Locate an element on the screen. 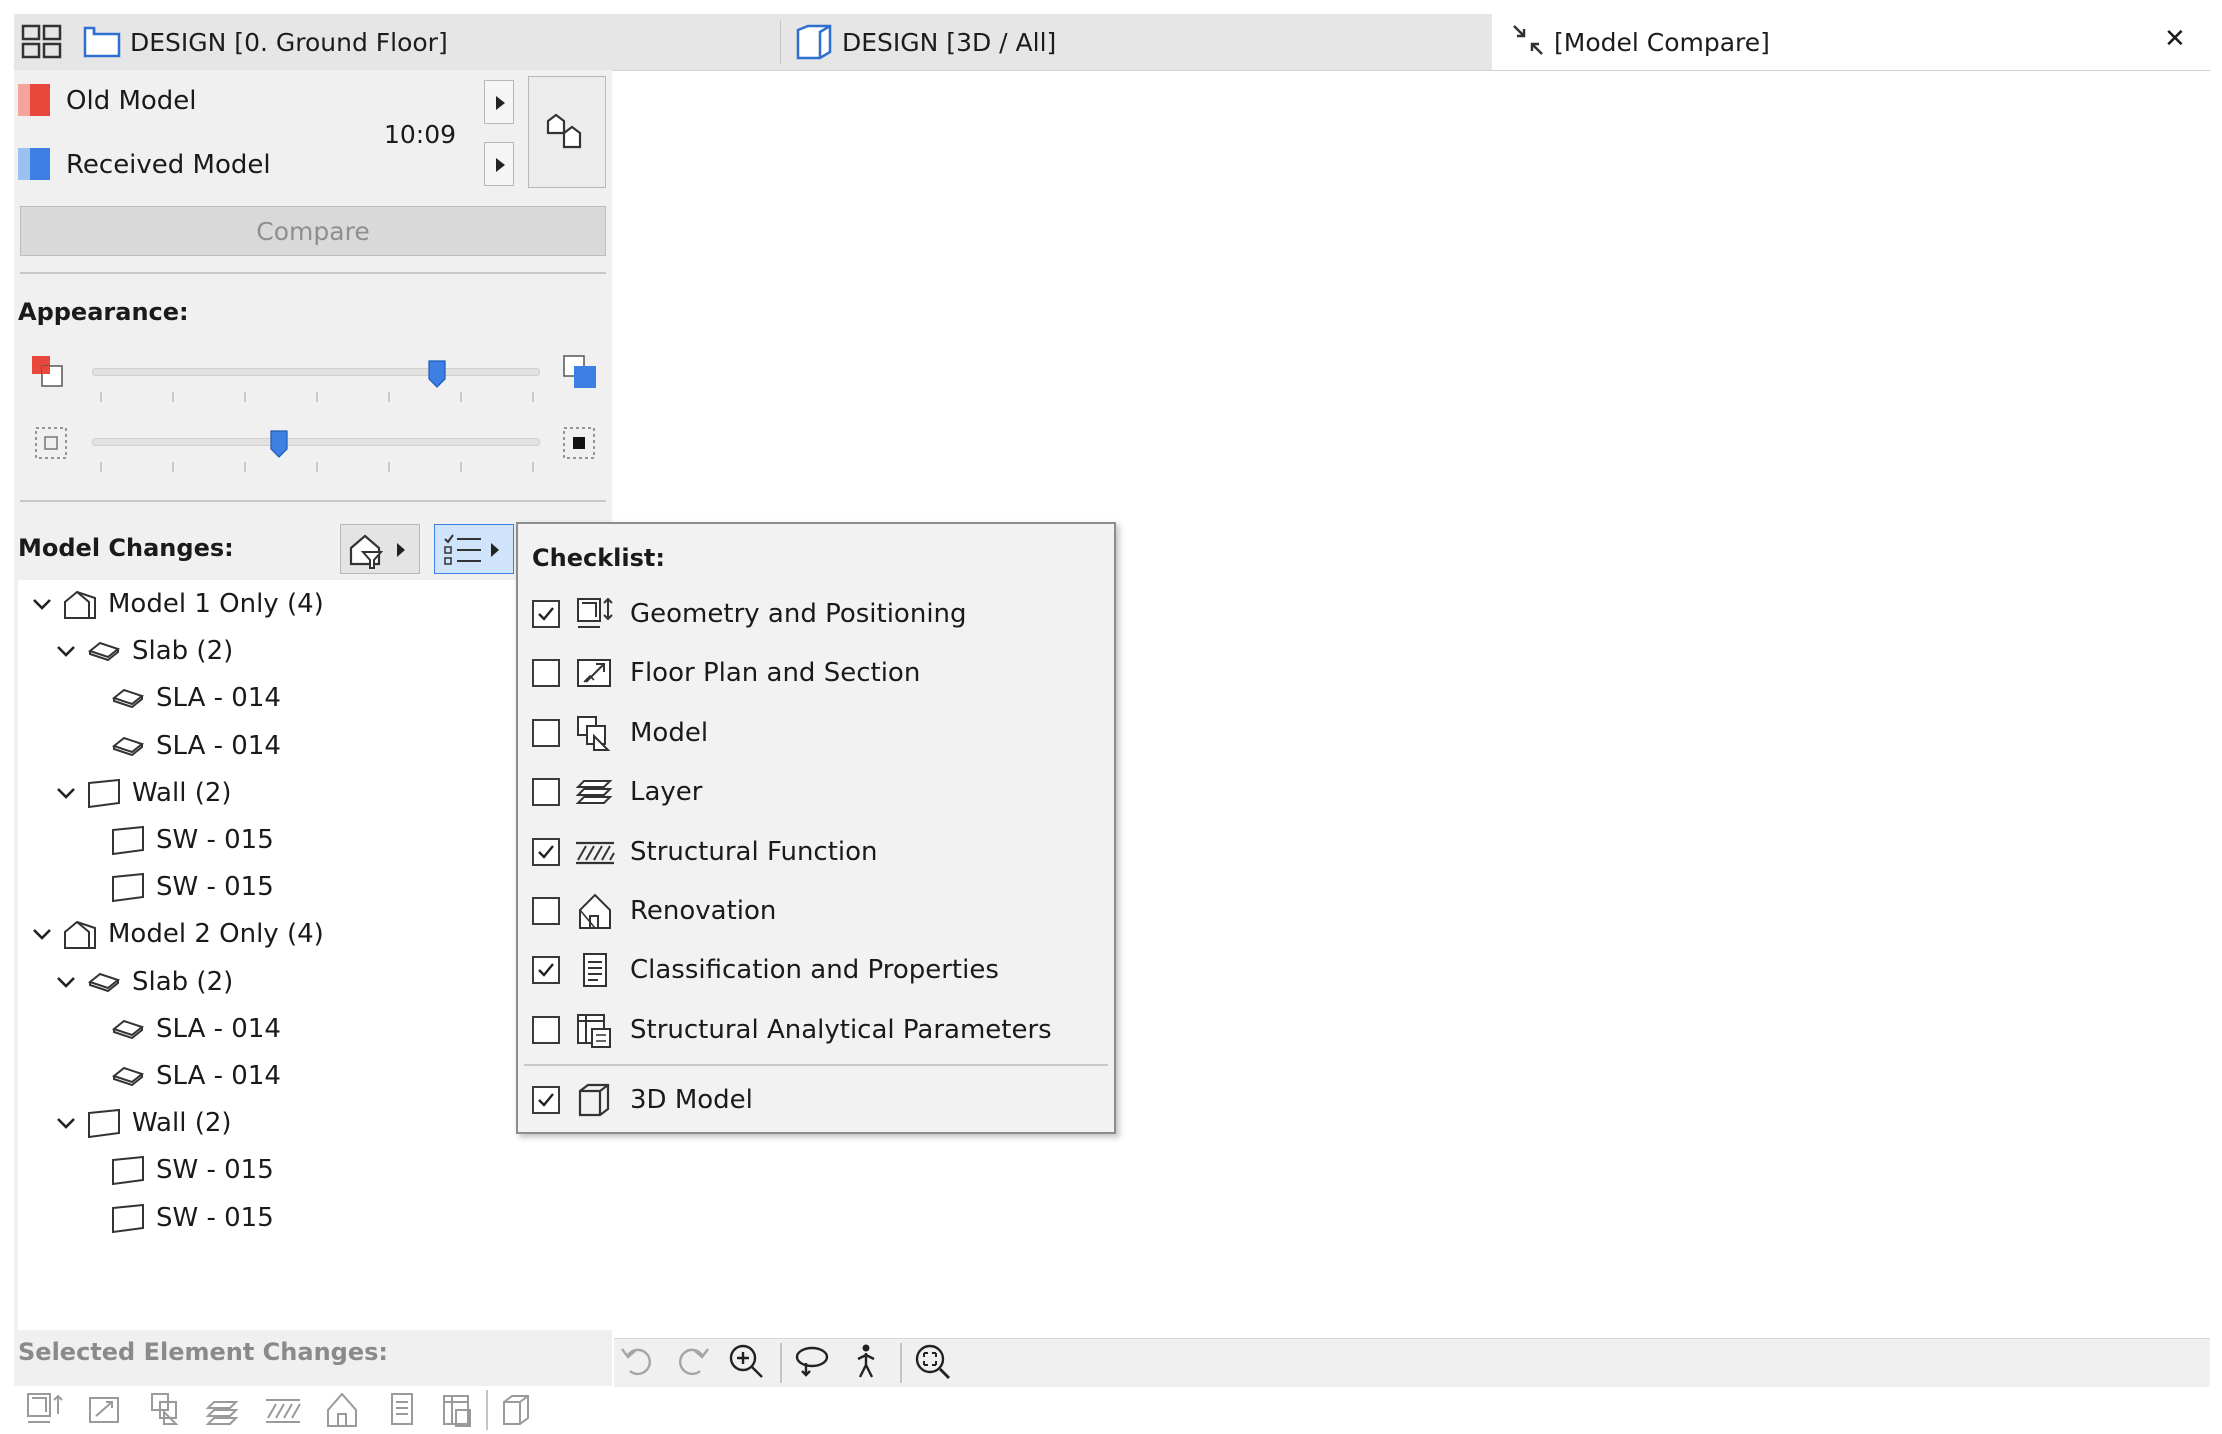  compare-button: Compare is located at coordinates (313, 231).